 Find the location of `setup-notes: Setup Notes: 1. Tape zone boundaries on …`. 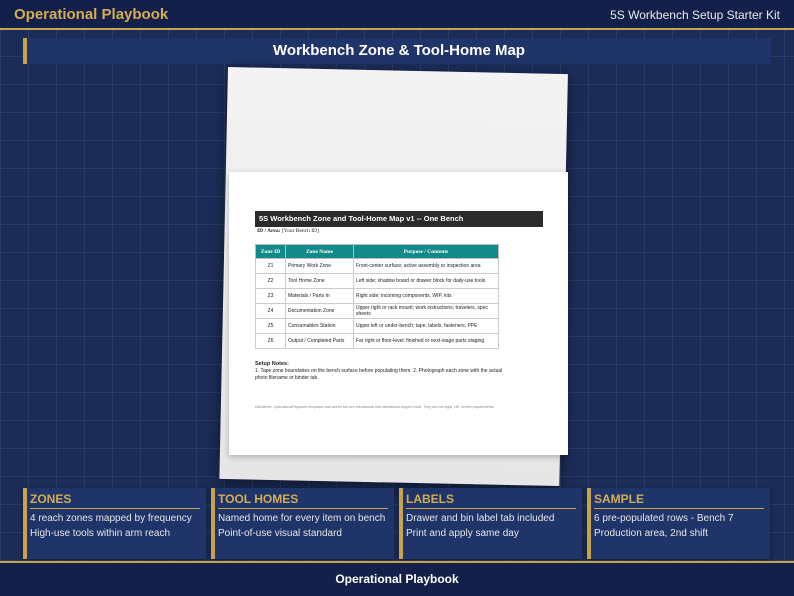

setup-notes: Setup Notes: 1. Tape zone boundaries on … is located at coordinates (380, 371).